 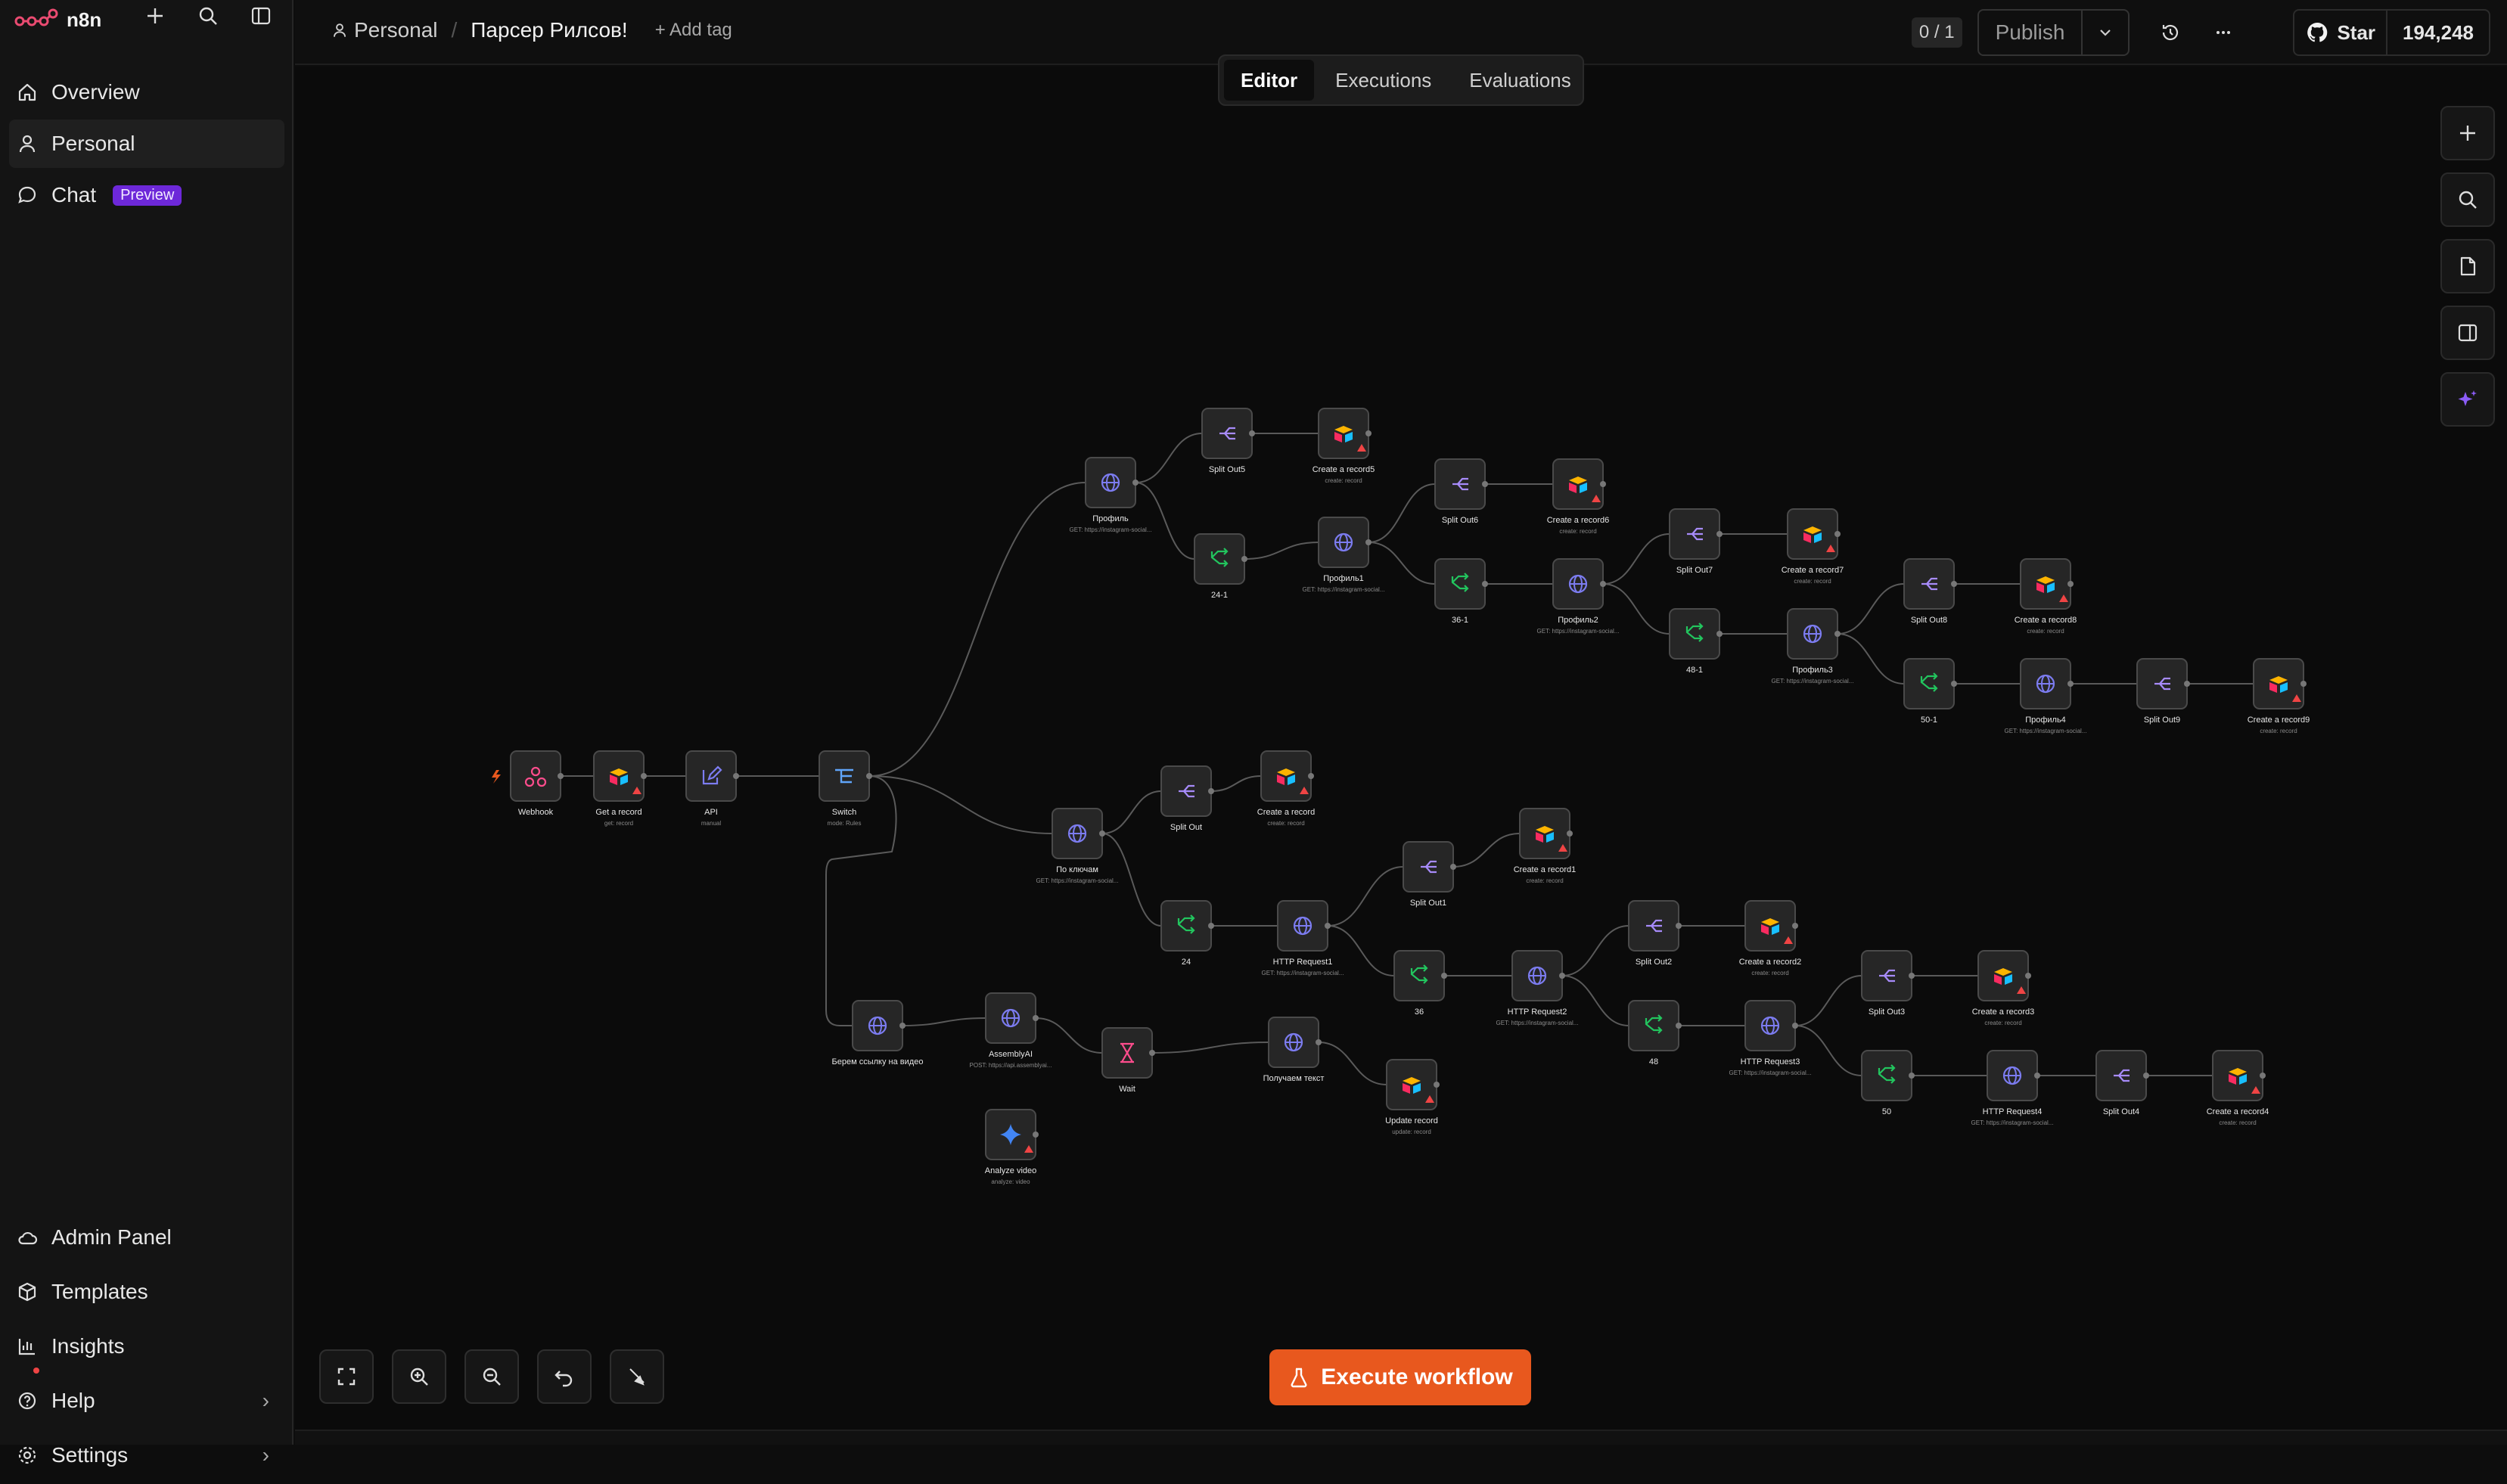 What do you see at coordinates (2467, 266) in the screenshot?
I see `sticky-note-button` at bounding box center [2467, 266].